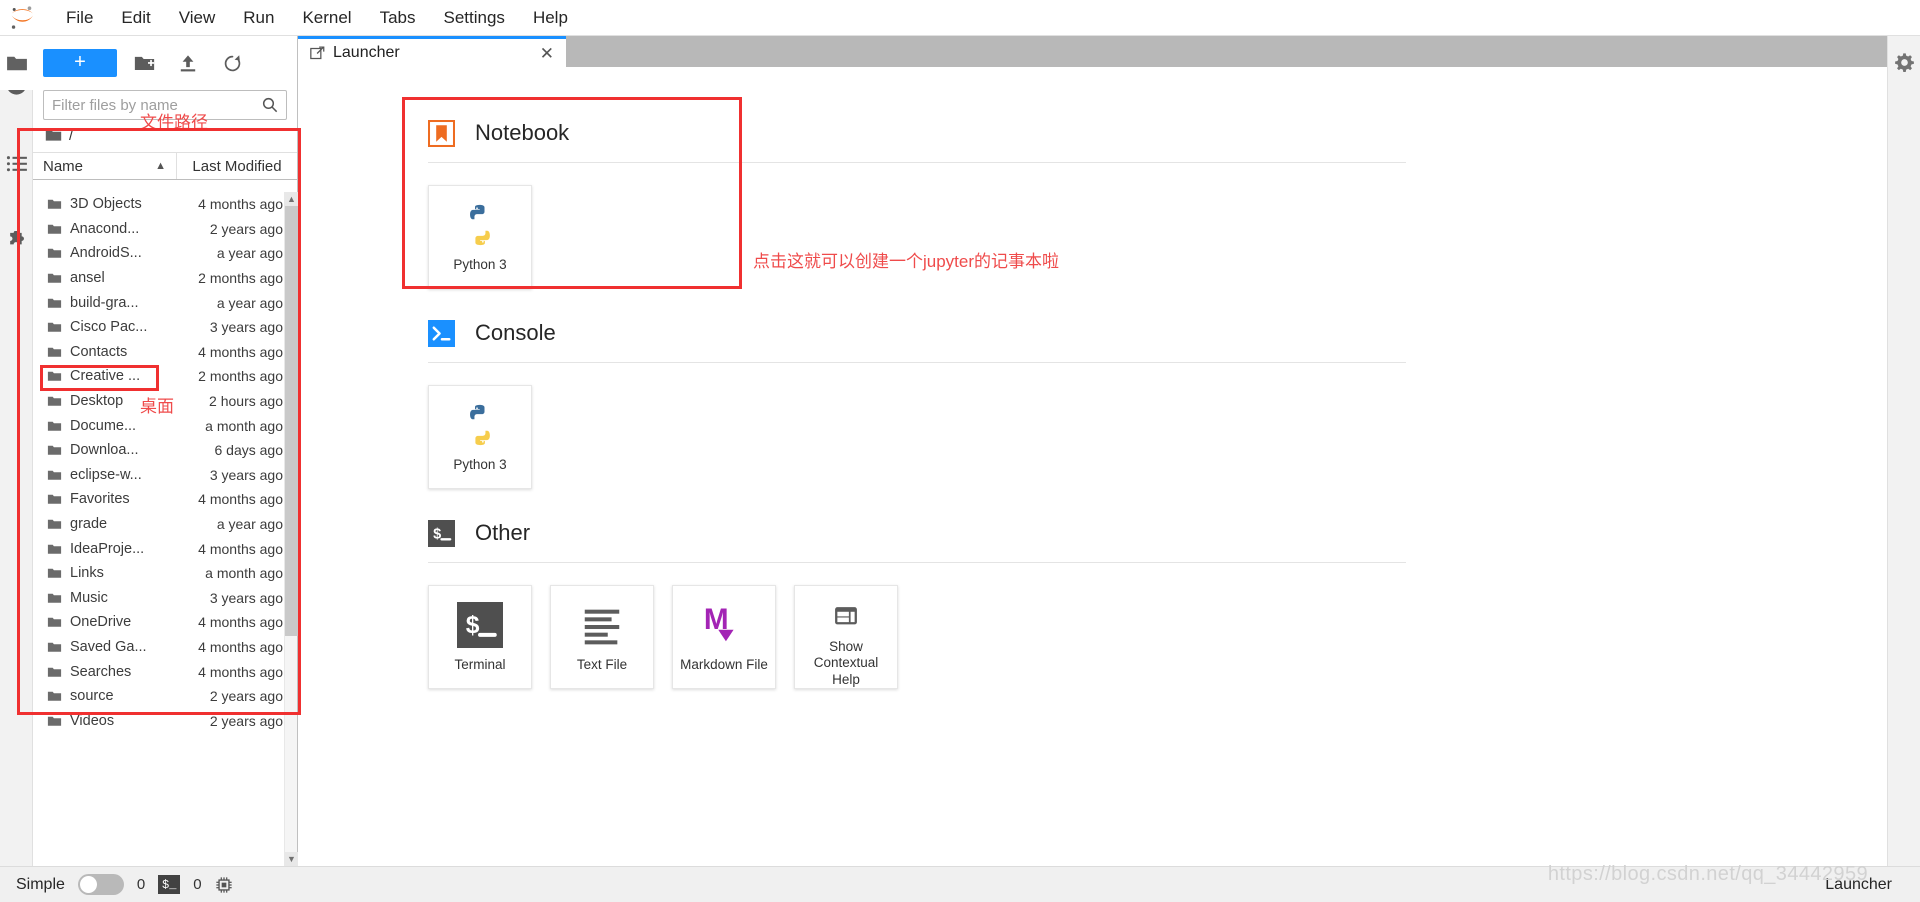 This screenshot has height=902, width=1920. What do you see at coordinates (197, 18) in the screenshot?
I see `menu-item-view: View` at bounding box center [197, 18].